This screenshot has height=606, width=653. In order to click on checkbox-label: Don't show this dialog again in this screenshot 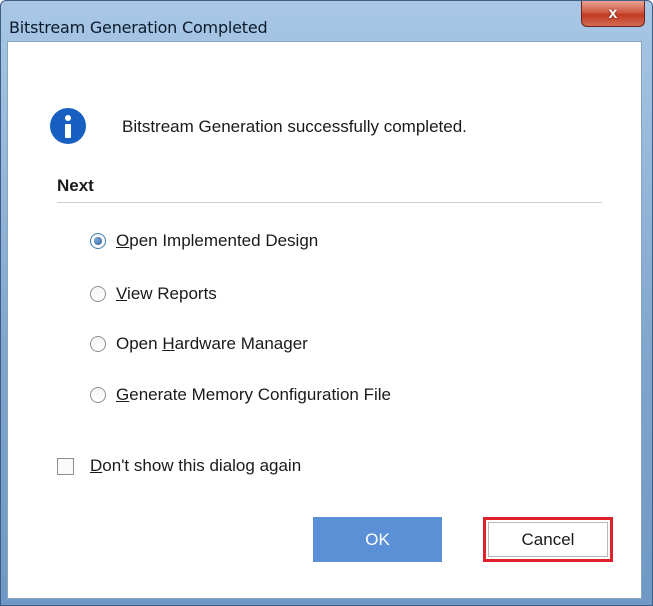, I will do `click(196, 465)`.